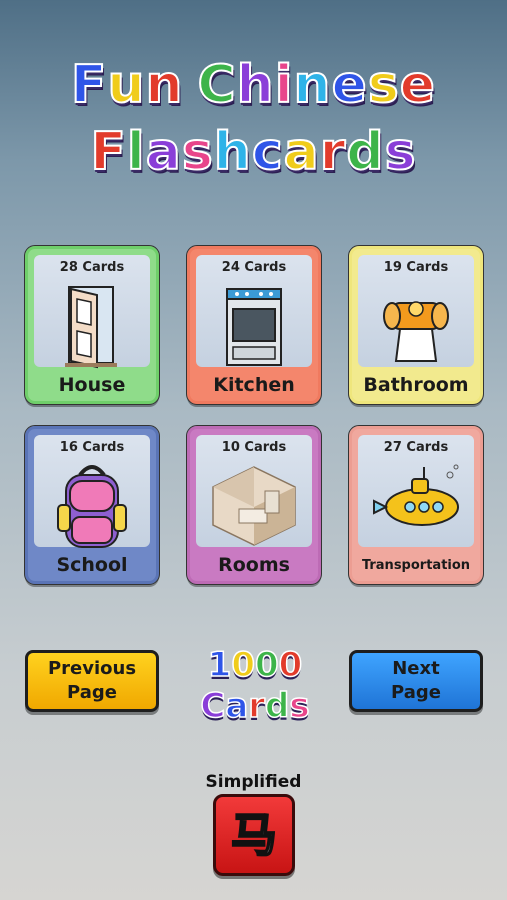  What do you see at coordinates (92, 681) in the screenshot?
I see `previous-page-button: Previous Page` at bounding box center [92, 681].